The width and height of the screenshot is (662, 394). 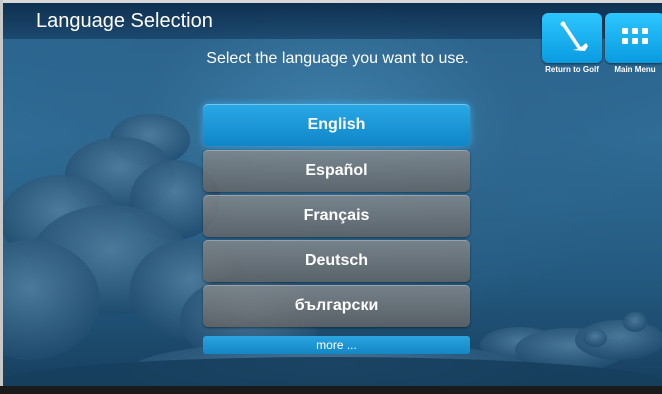 I want to click on grid-menu-icon, so click(x=635, y=36).